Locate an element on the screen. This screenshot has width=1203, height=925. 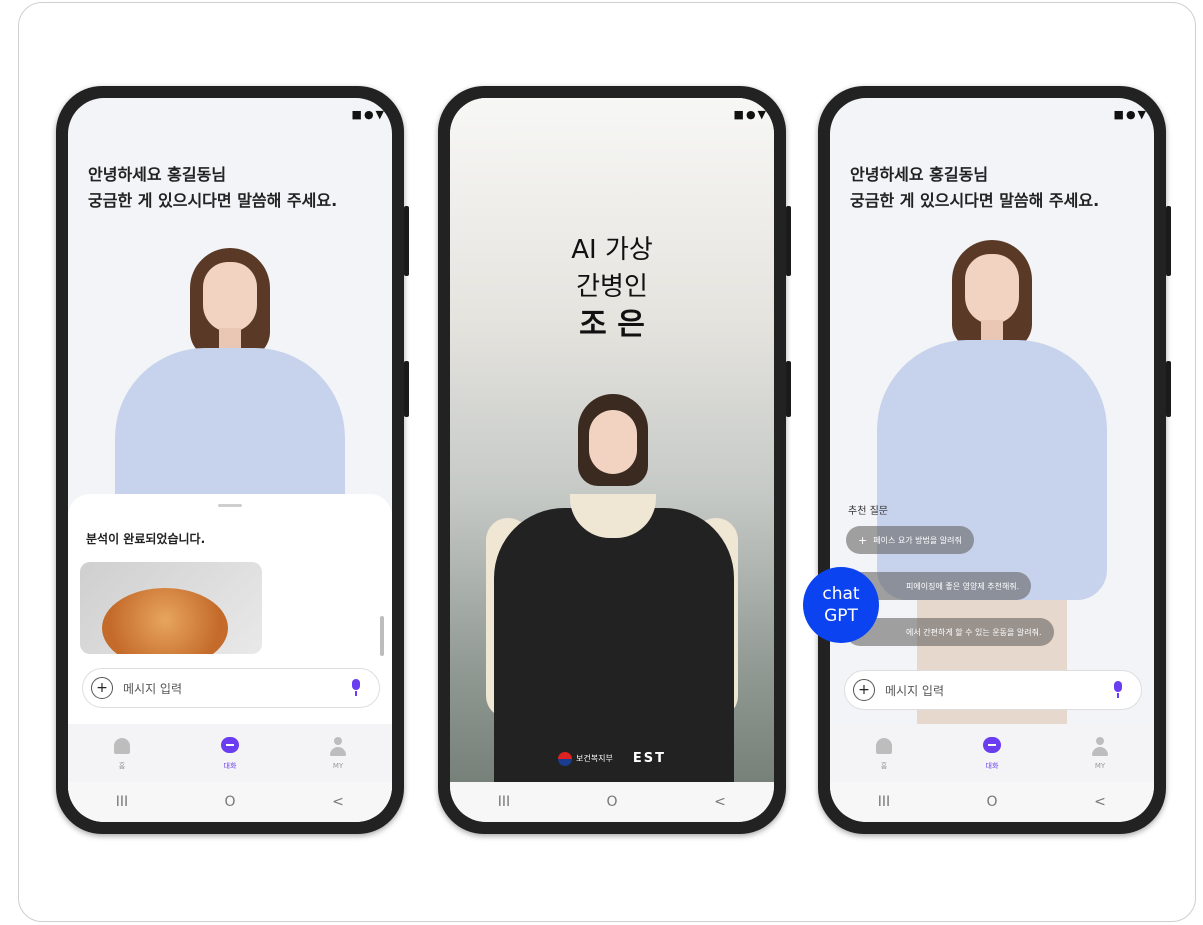
sheet-handle is located at coordinates (230, 505).